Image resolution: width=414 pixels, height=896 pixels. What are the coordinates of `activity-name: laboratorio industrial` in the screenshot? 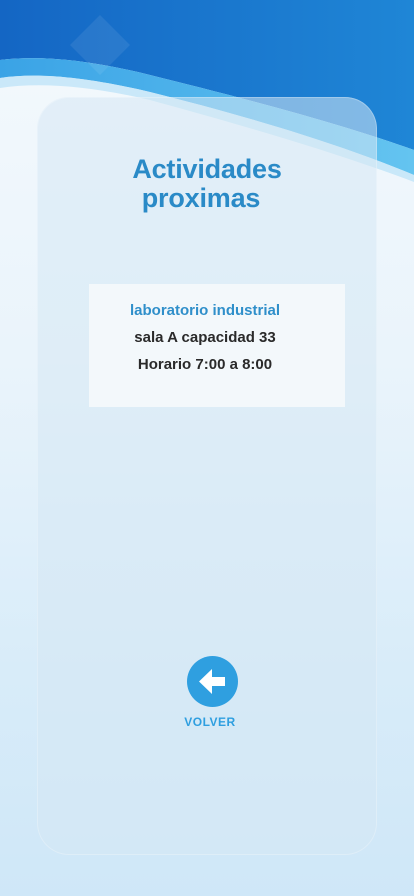 It's located at (204, 310).